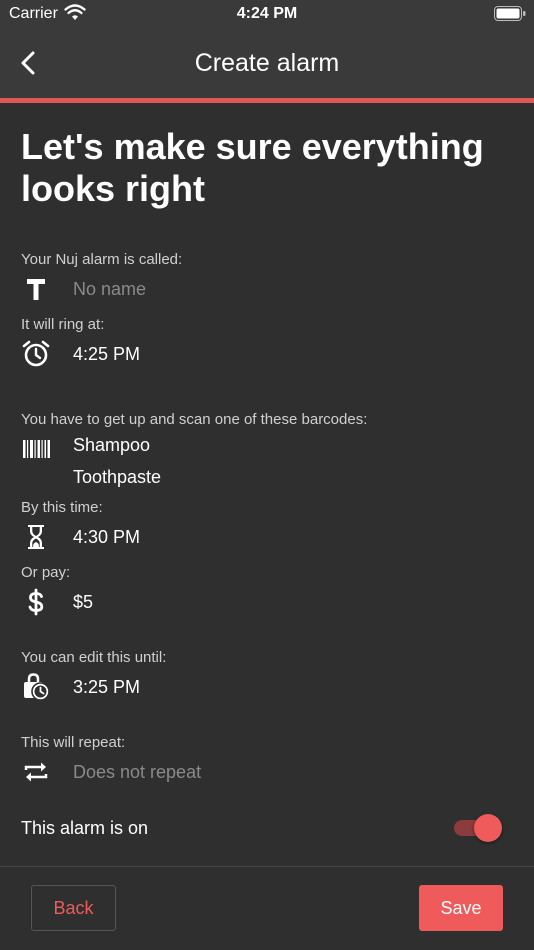 This screenshot has width=534, height=950. I want to click on ring-time-value: 4:25 PM, so click(107, 354).